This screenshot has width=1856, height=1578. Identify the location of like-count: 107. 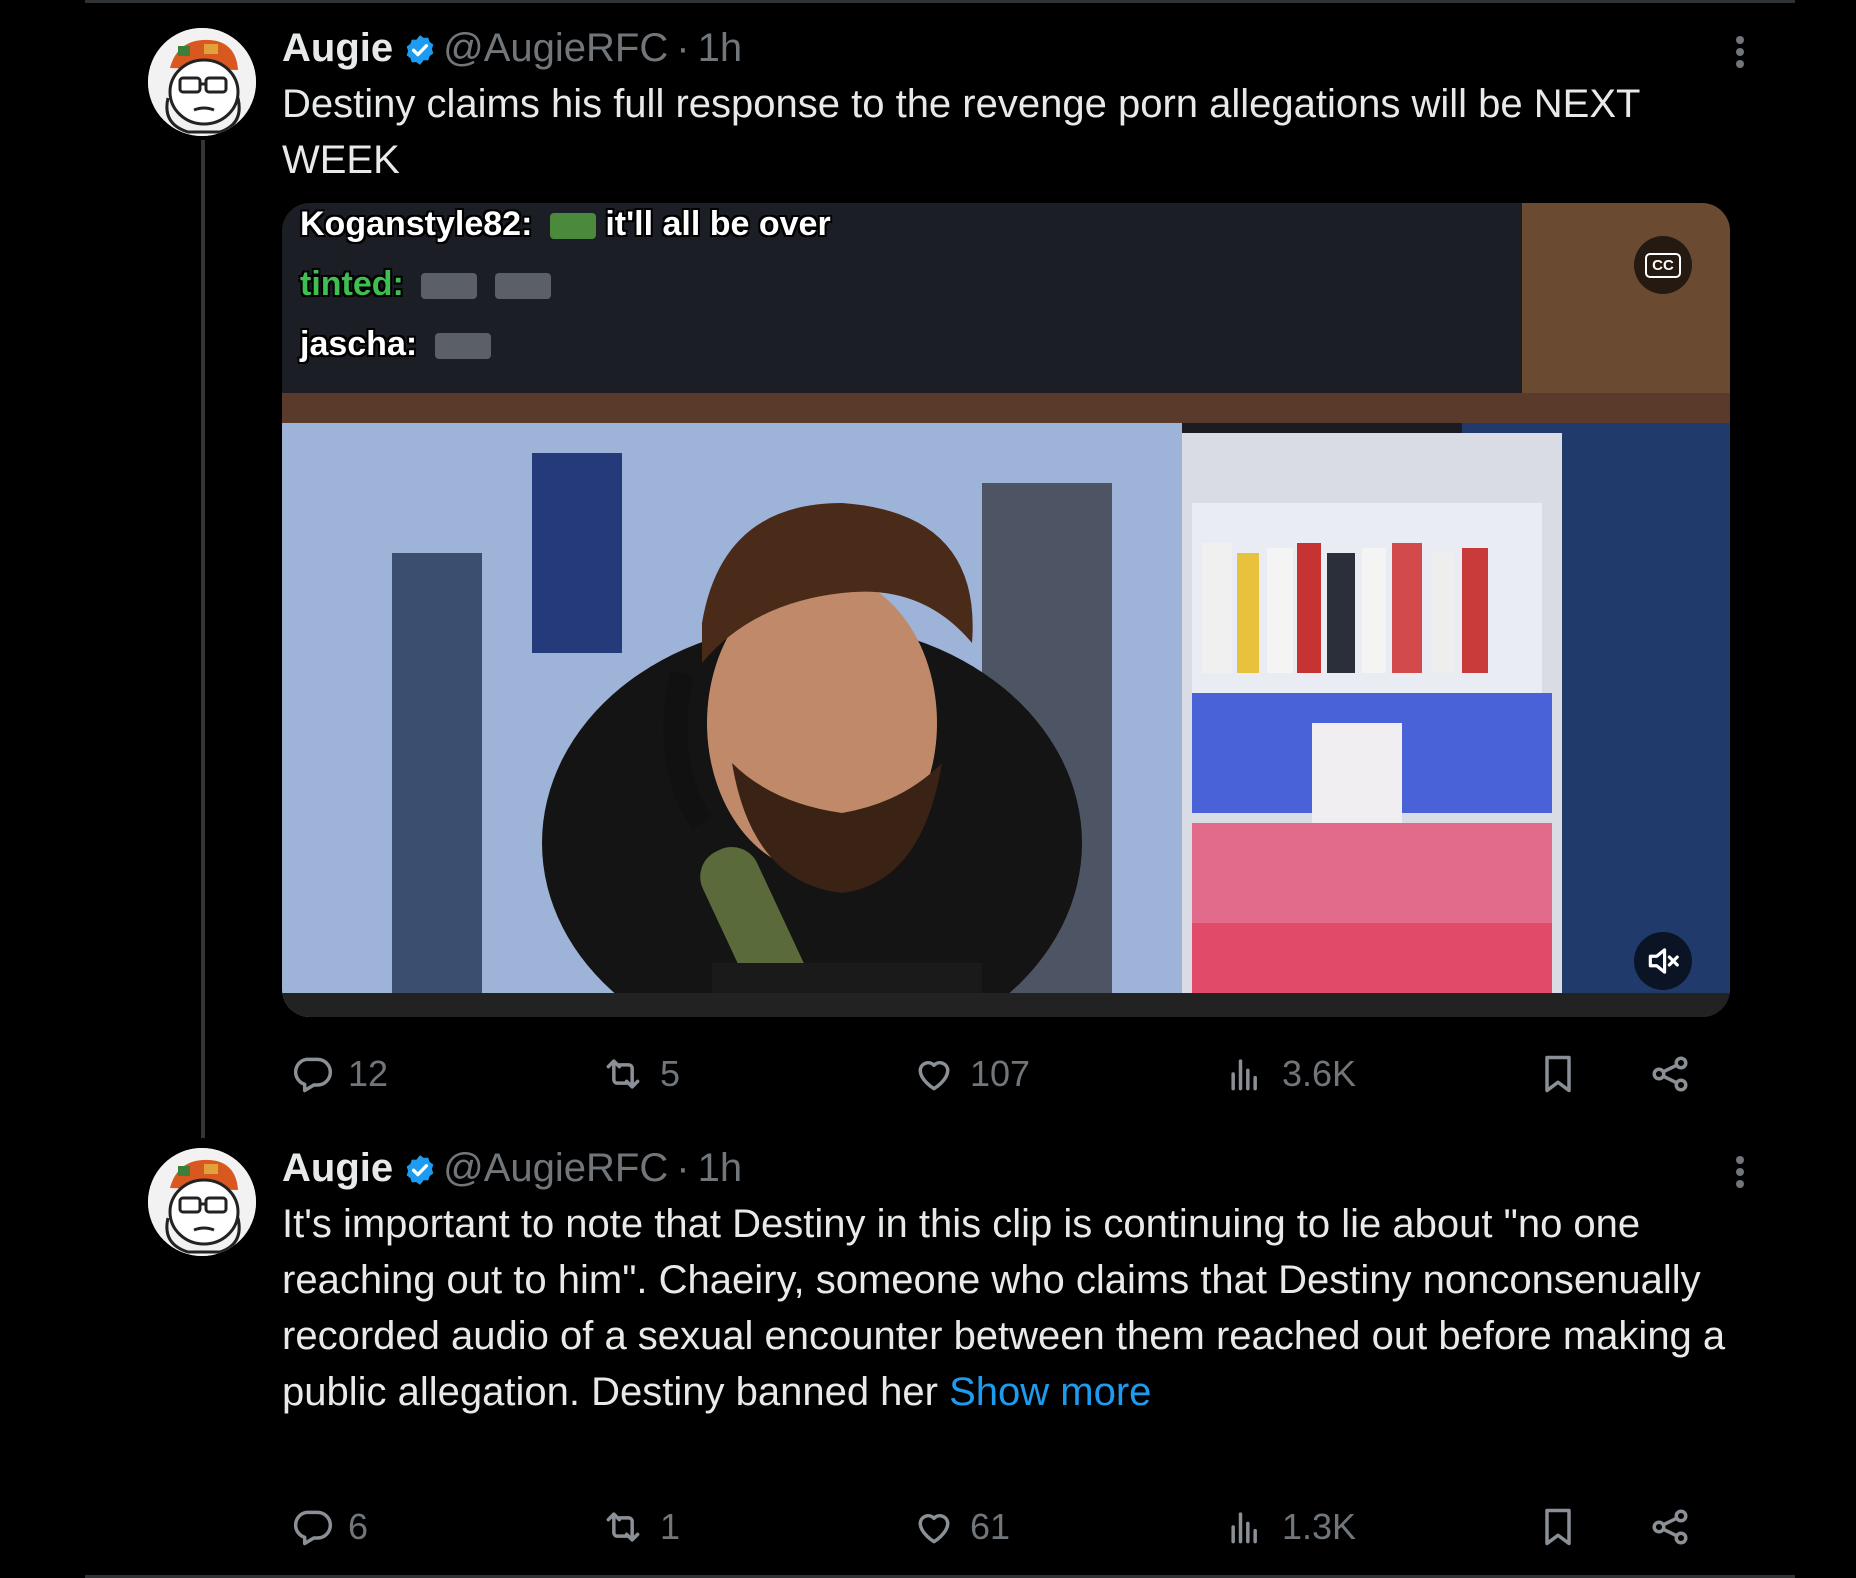
(1000, 1073).